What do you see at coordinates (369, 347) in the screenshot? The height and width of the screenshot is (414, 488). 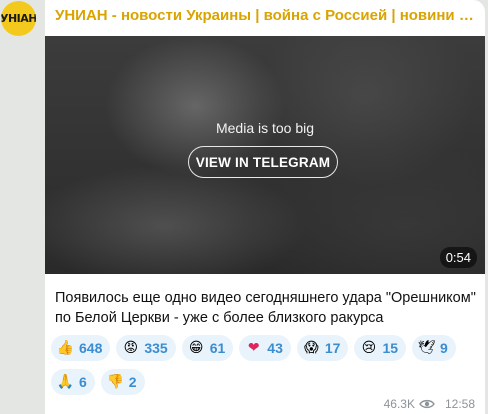 I see `crying-face-icon: 😢` at bounding box center [369, 347].